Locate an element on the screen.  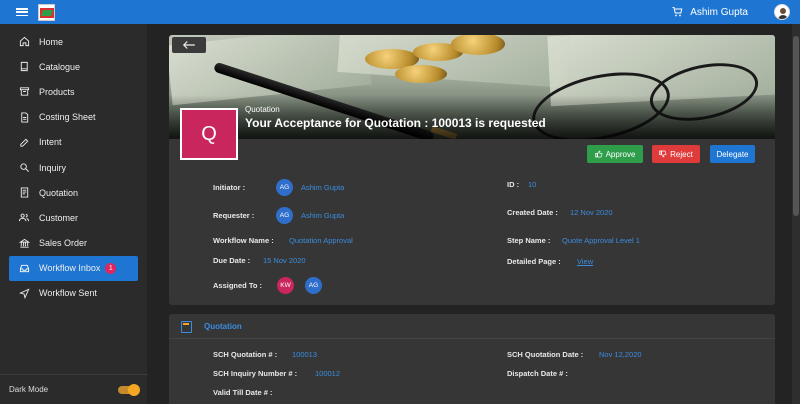
dark-mode-row: Dark Mode is located at coordinates (74, 389).